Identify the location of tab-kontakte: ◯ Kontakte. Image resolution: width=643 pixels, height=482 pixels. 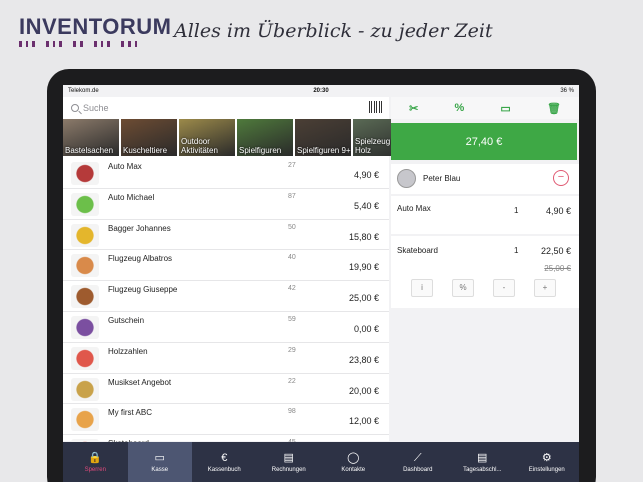
(353, 462).